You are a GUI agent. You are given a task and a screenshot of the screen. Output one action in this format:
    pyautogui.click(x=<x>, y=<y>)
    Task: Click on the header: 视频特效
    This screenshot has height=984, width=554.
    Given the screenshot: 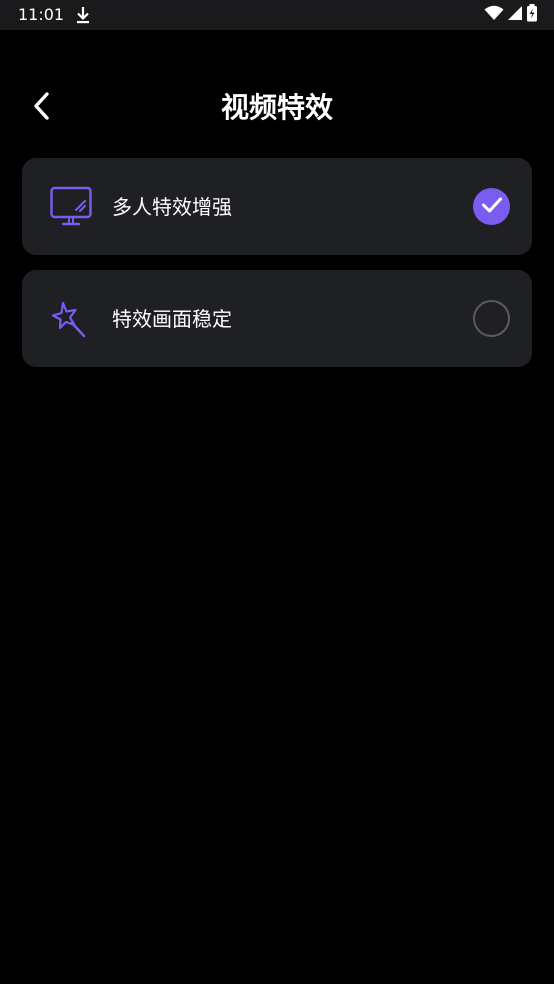 What is the action you would take?
    pyautogui.click(x=277, y=108)
    